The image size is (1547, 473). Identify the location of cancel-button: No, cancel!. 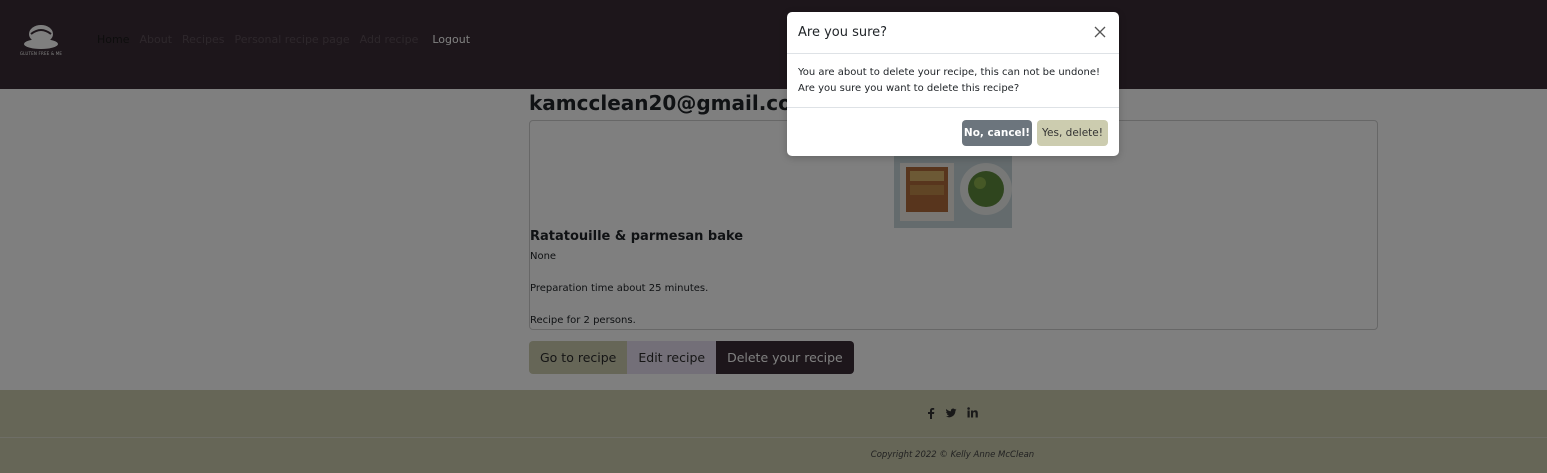
(997, 133).